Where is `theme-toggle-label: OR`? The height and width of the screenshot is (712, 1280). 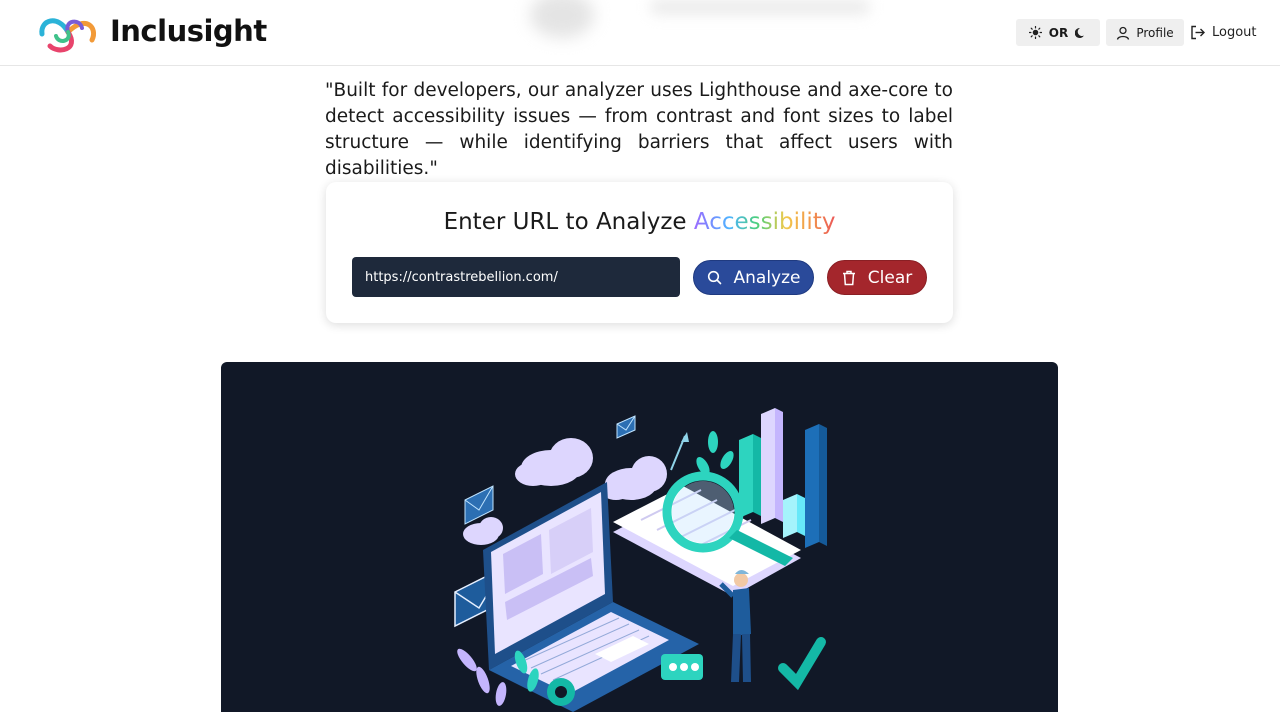
theme-toggle-label: OR is located at coordinates (1058, 32).